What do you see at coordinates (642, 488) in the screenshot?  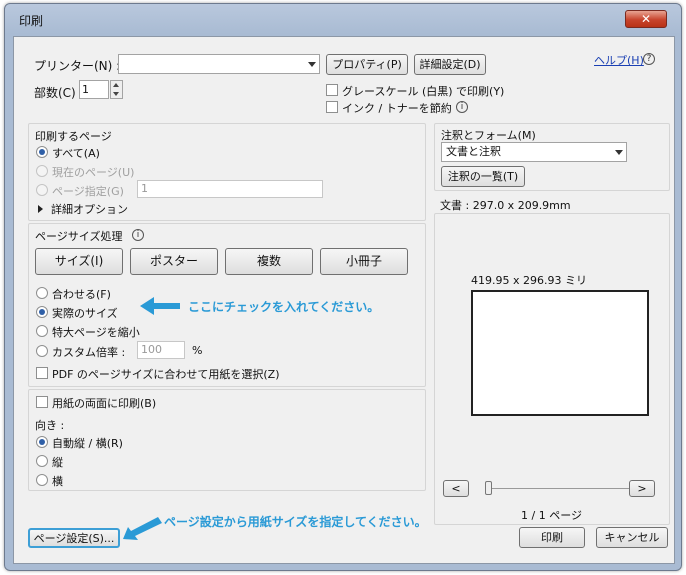 I see `next-page-button: >` at bounding box center [642, 488].